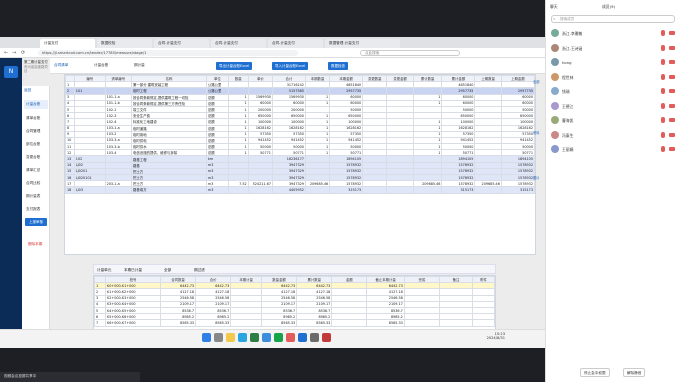 The width and height of the screenshot is (680, 382). I want to click on browser-tab: 数据管理-计量支付, so click(362, 43).